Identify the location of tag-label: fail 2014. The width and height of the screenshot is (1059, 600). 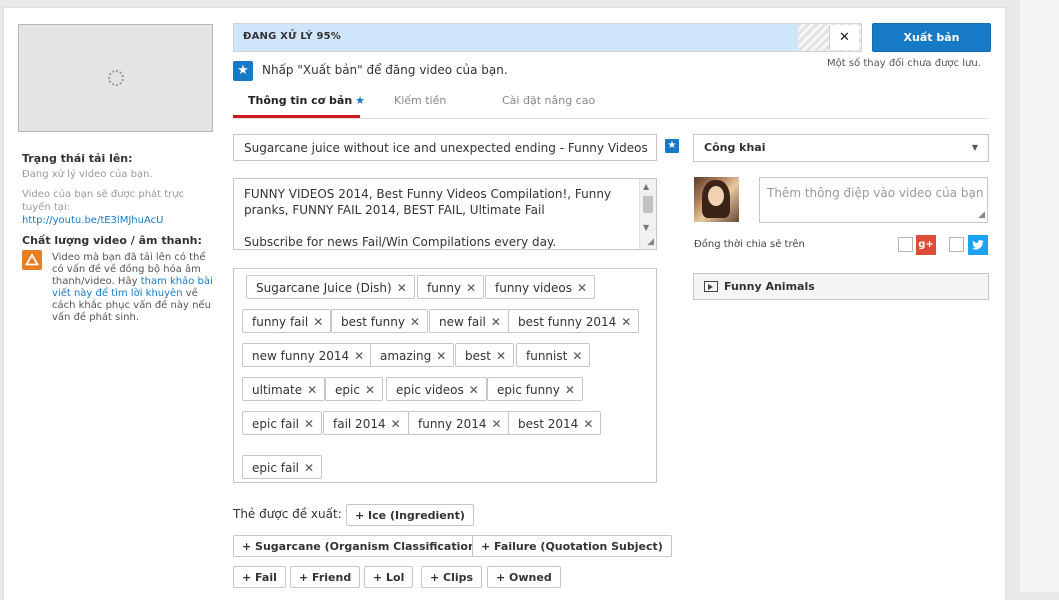
(359, 424).